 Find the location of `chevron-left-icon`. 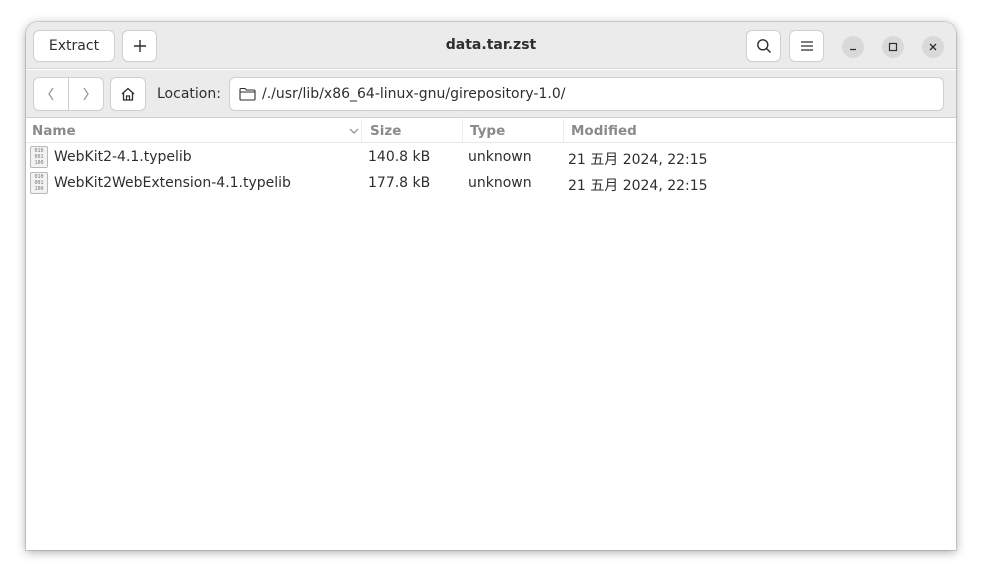

chevron-left-icon is located at coordinates (50, 94).